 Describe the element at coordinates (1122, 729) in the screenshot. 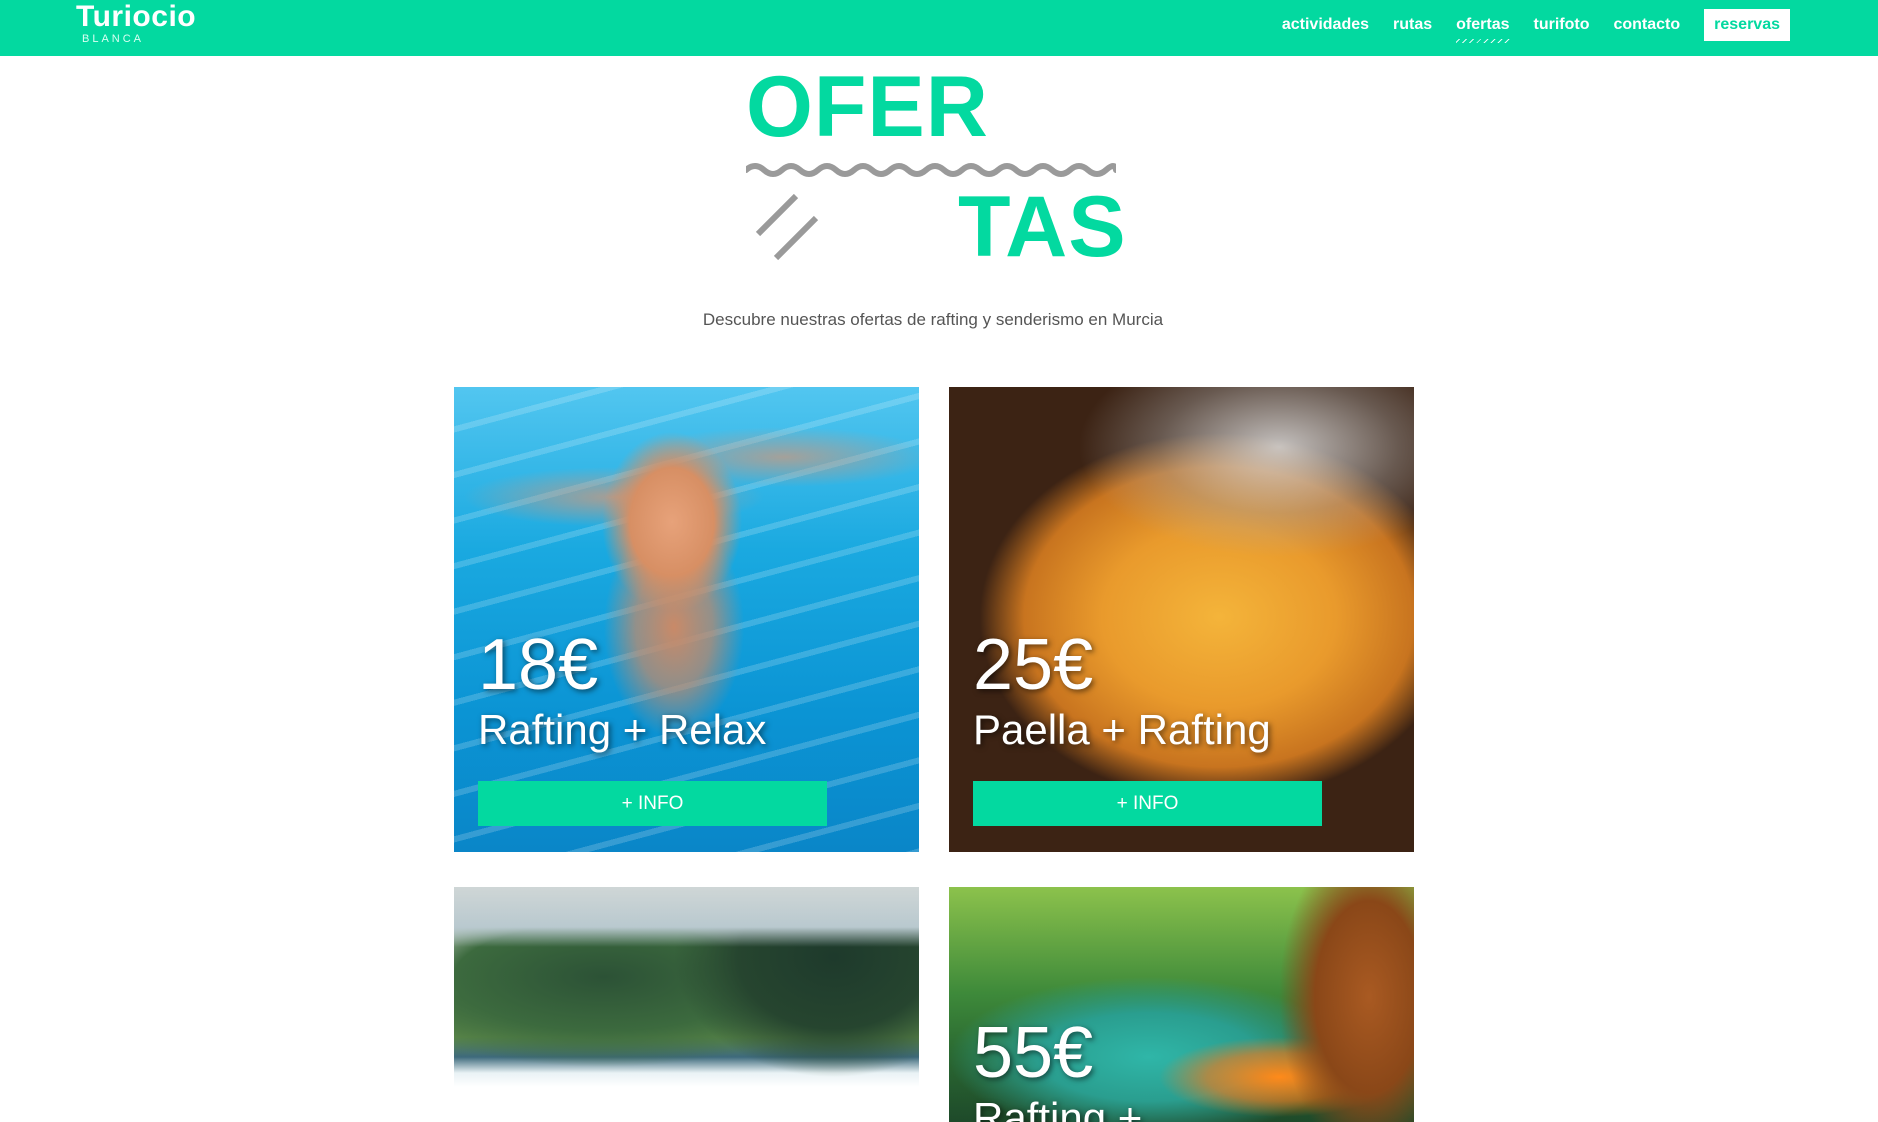

I see `offer-title: Paella + Rafting` at that location.